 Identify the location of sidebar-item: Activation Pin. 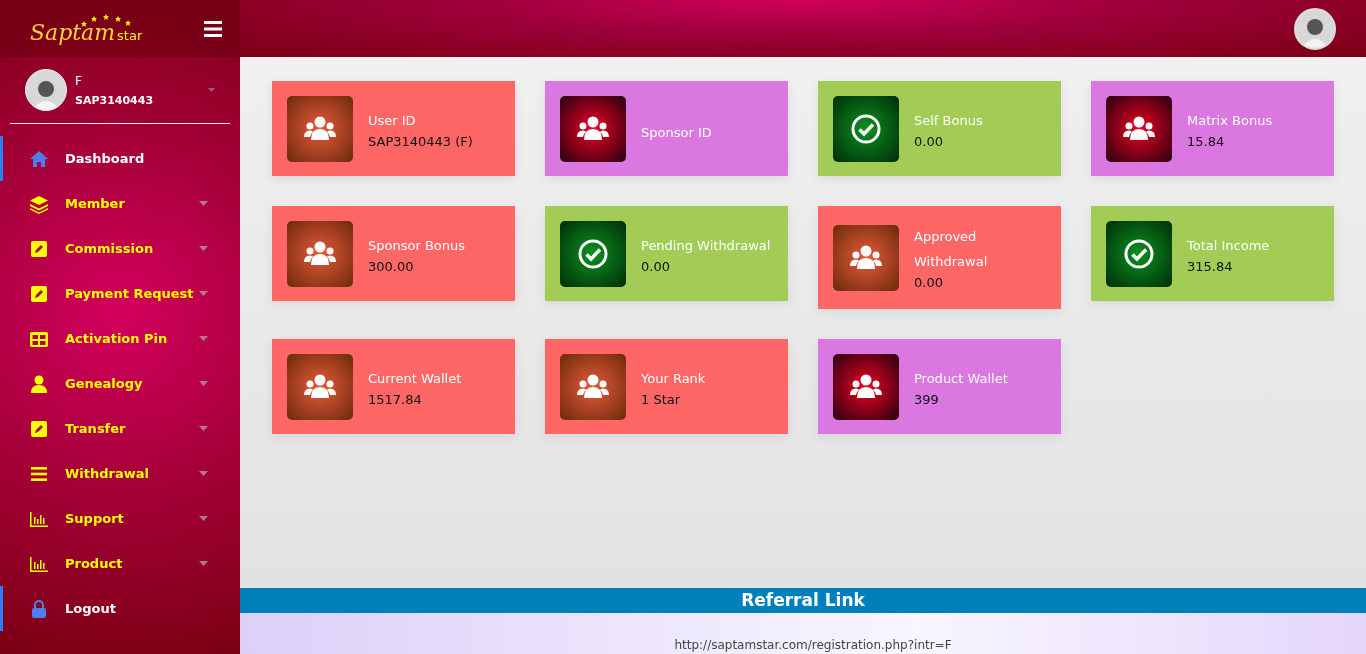
(120, 338).